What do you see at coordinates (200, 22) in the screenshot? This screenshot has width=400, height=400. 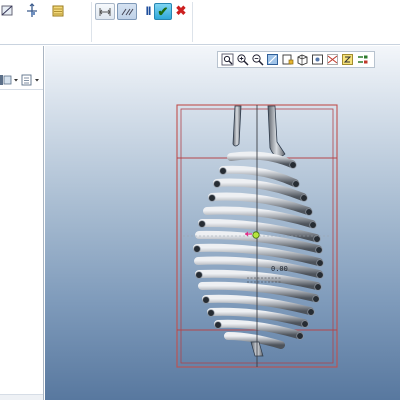 I see `ribbon-toolbar: II ✔ ✖` at bounding box center [200, 22].